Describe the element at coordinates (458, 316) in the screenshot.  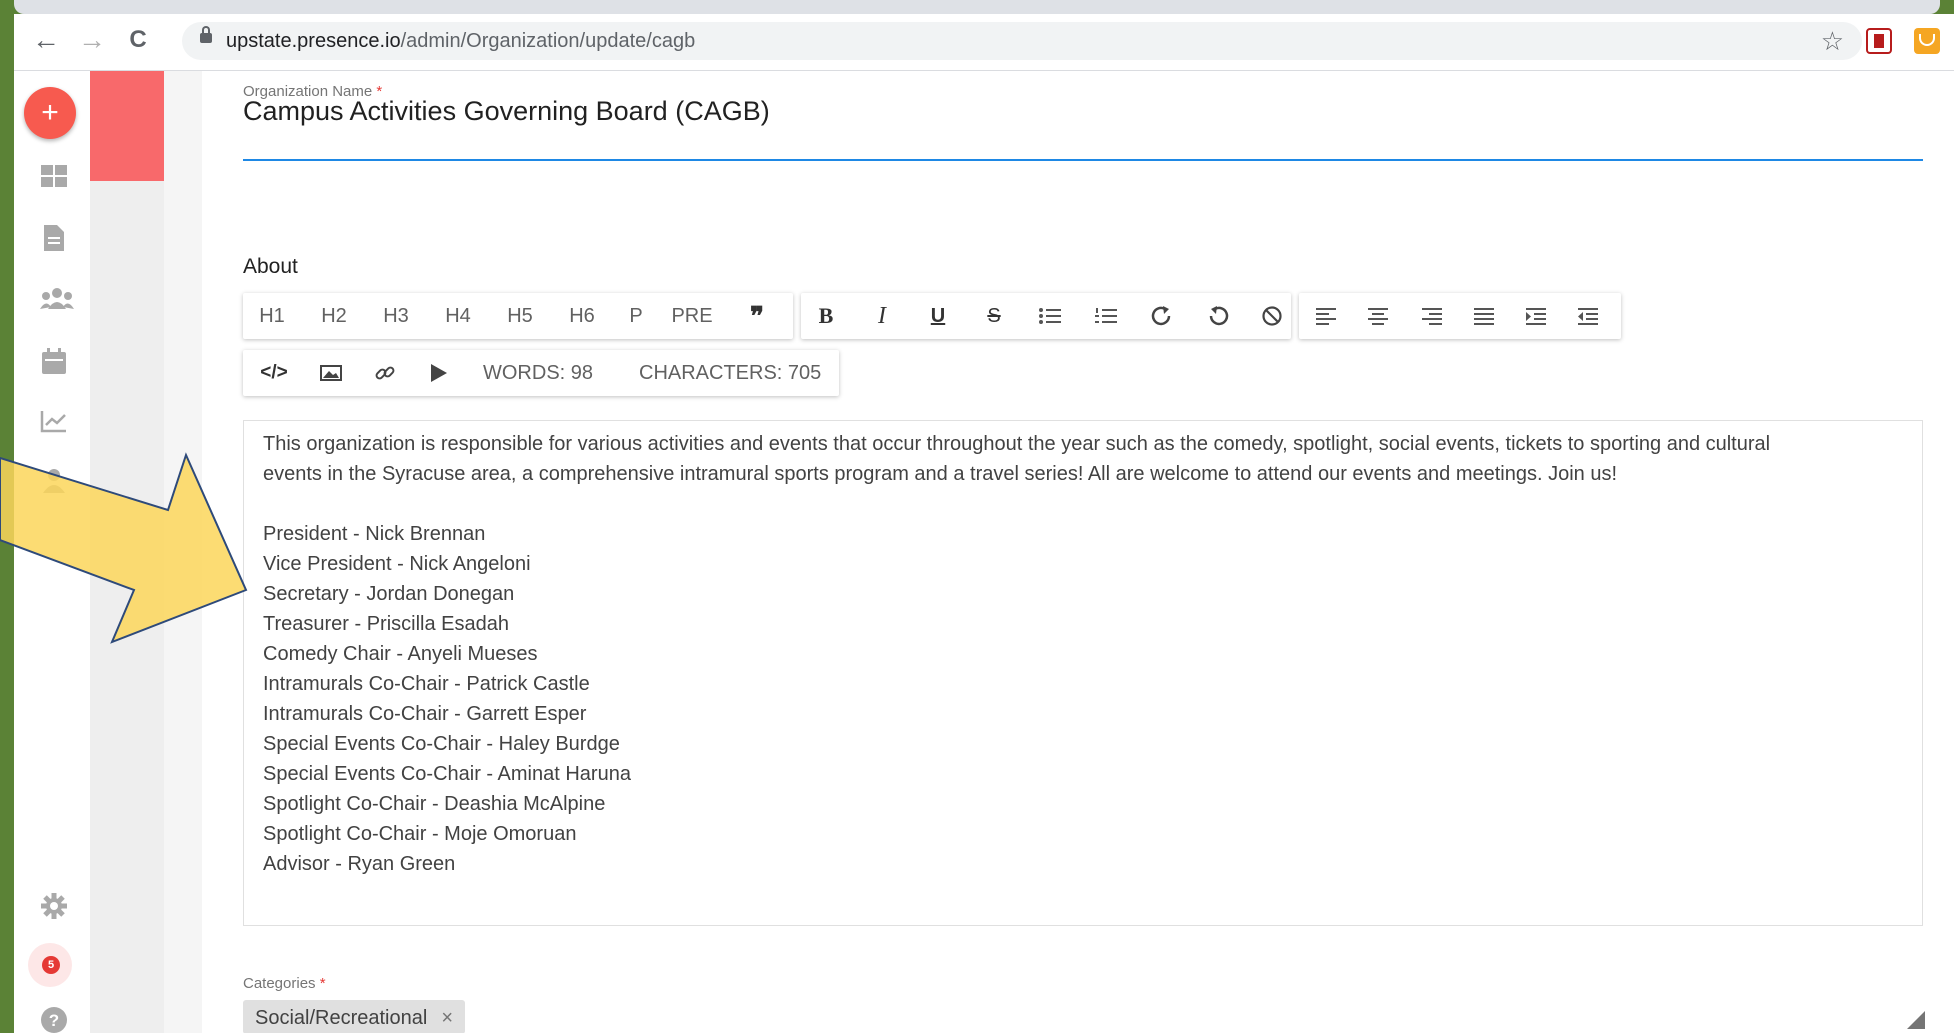
I see `h4-button: H4` at that location.